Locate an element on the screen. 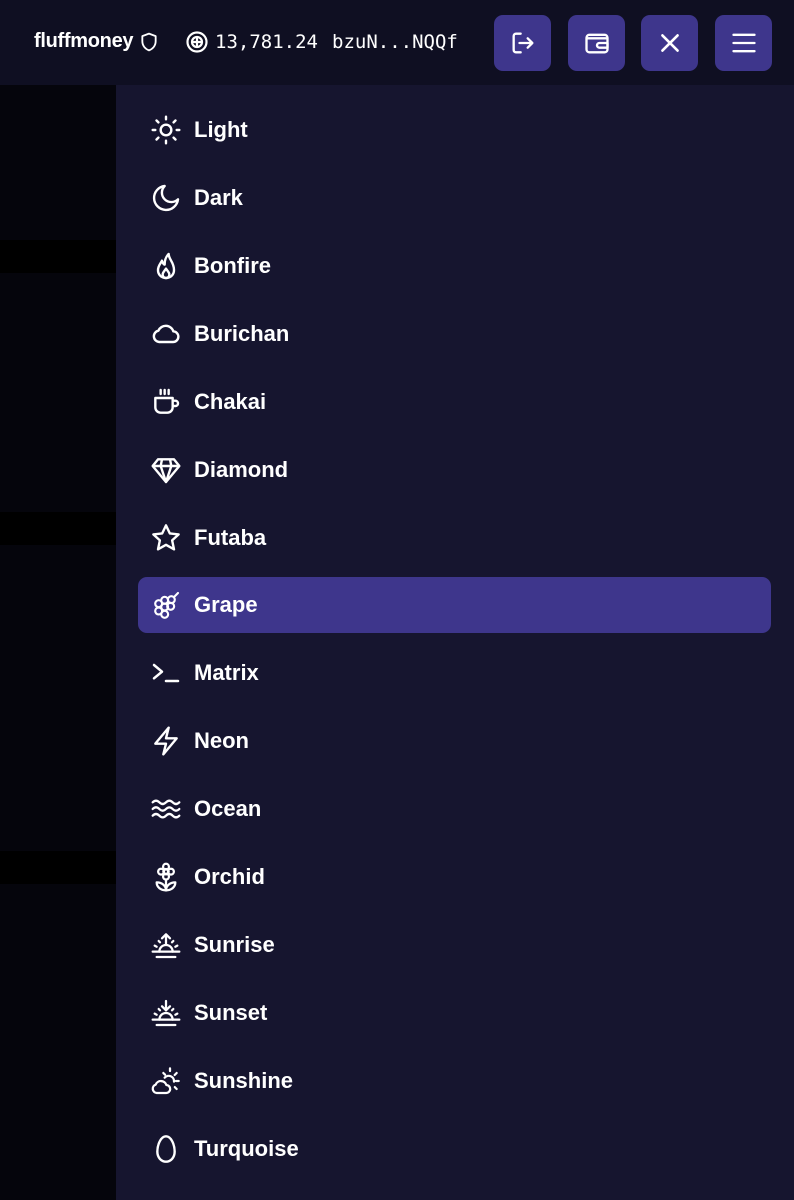  theme-item-sunset: Sunset is located at coordinates (454, 1013).